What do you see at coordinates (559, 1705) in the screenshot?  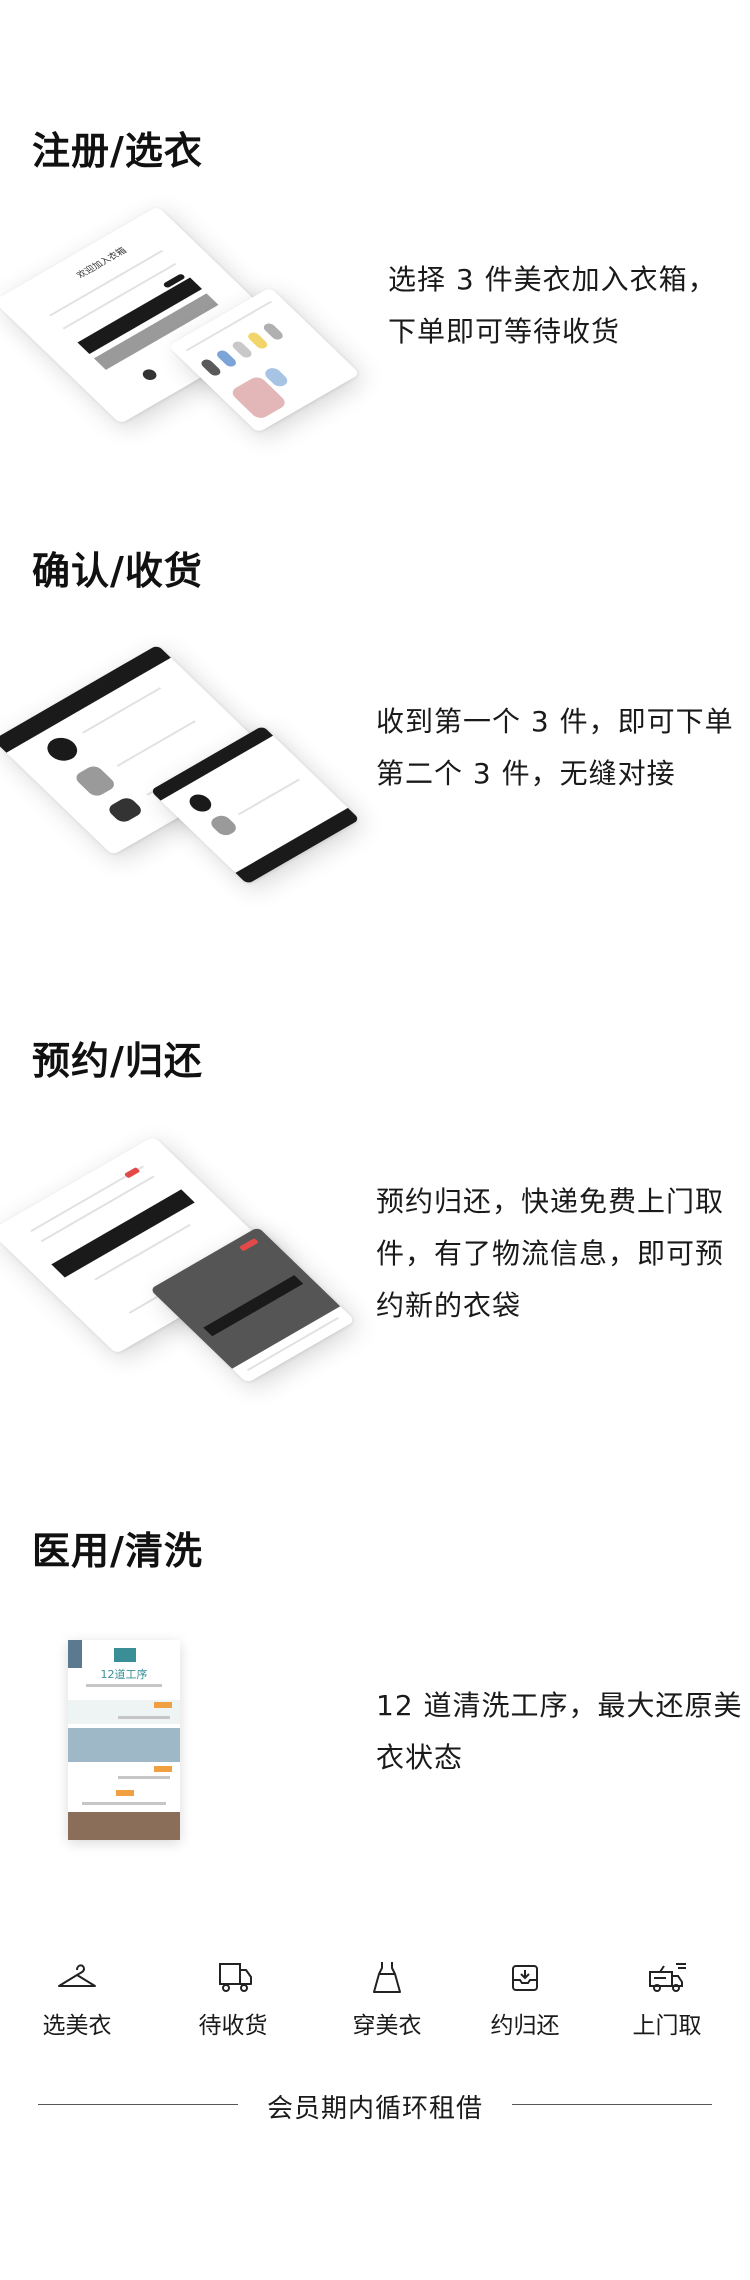 I see `description-line: 12 道清洗工序，最大还原美` at bounding box center [559, 1705].